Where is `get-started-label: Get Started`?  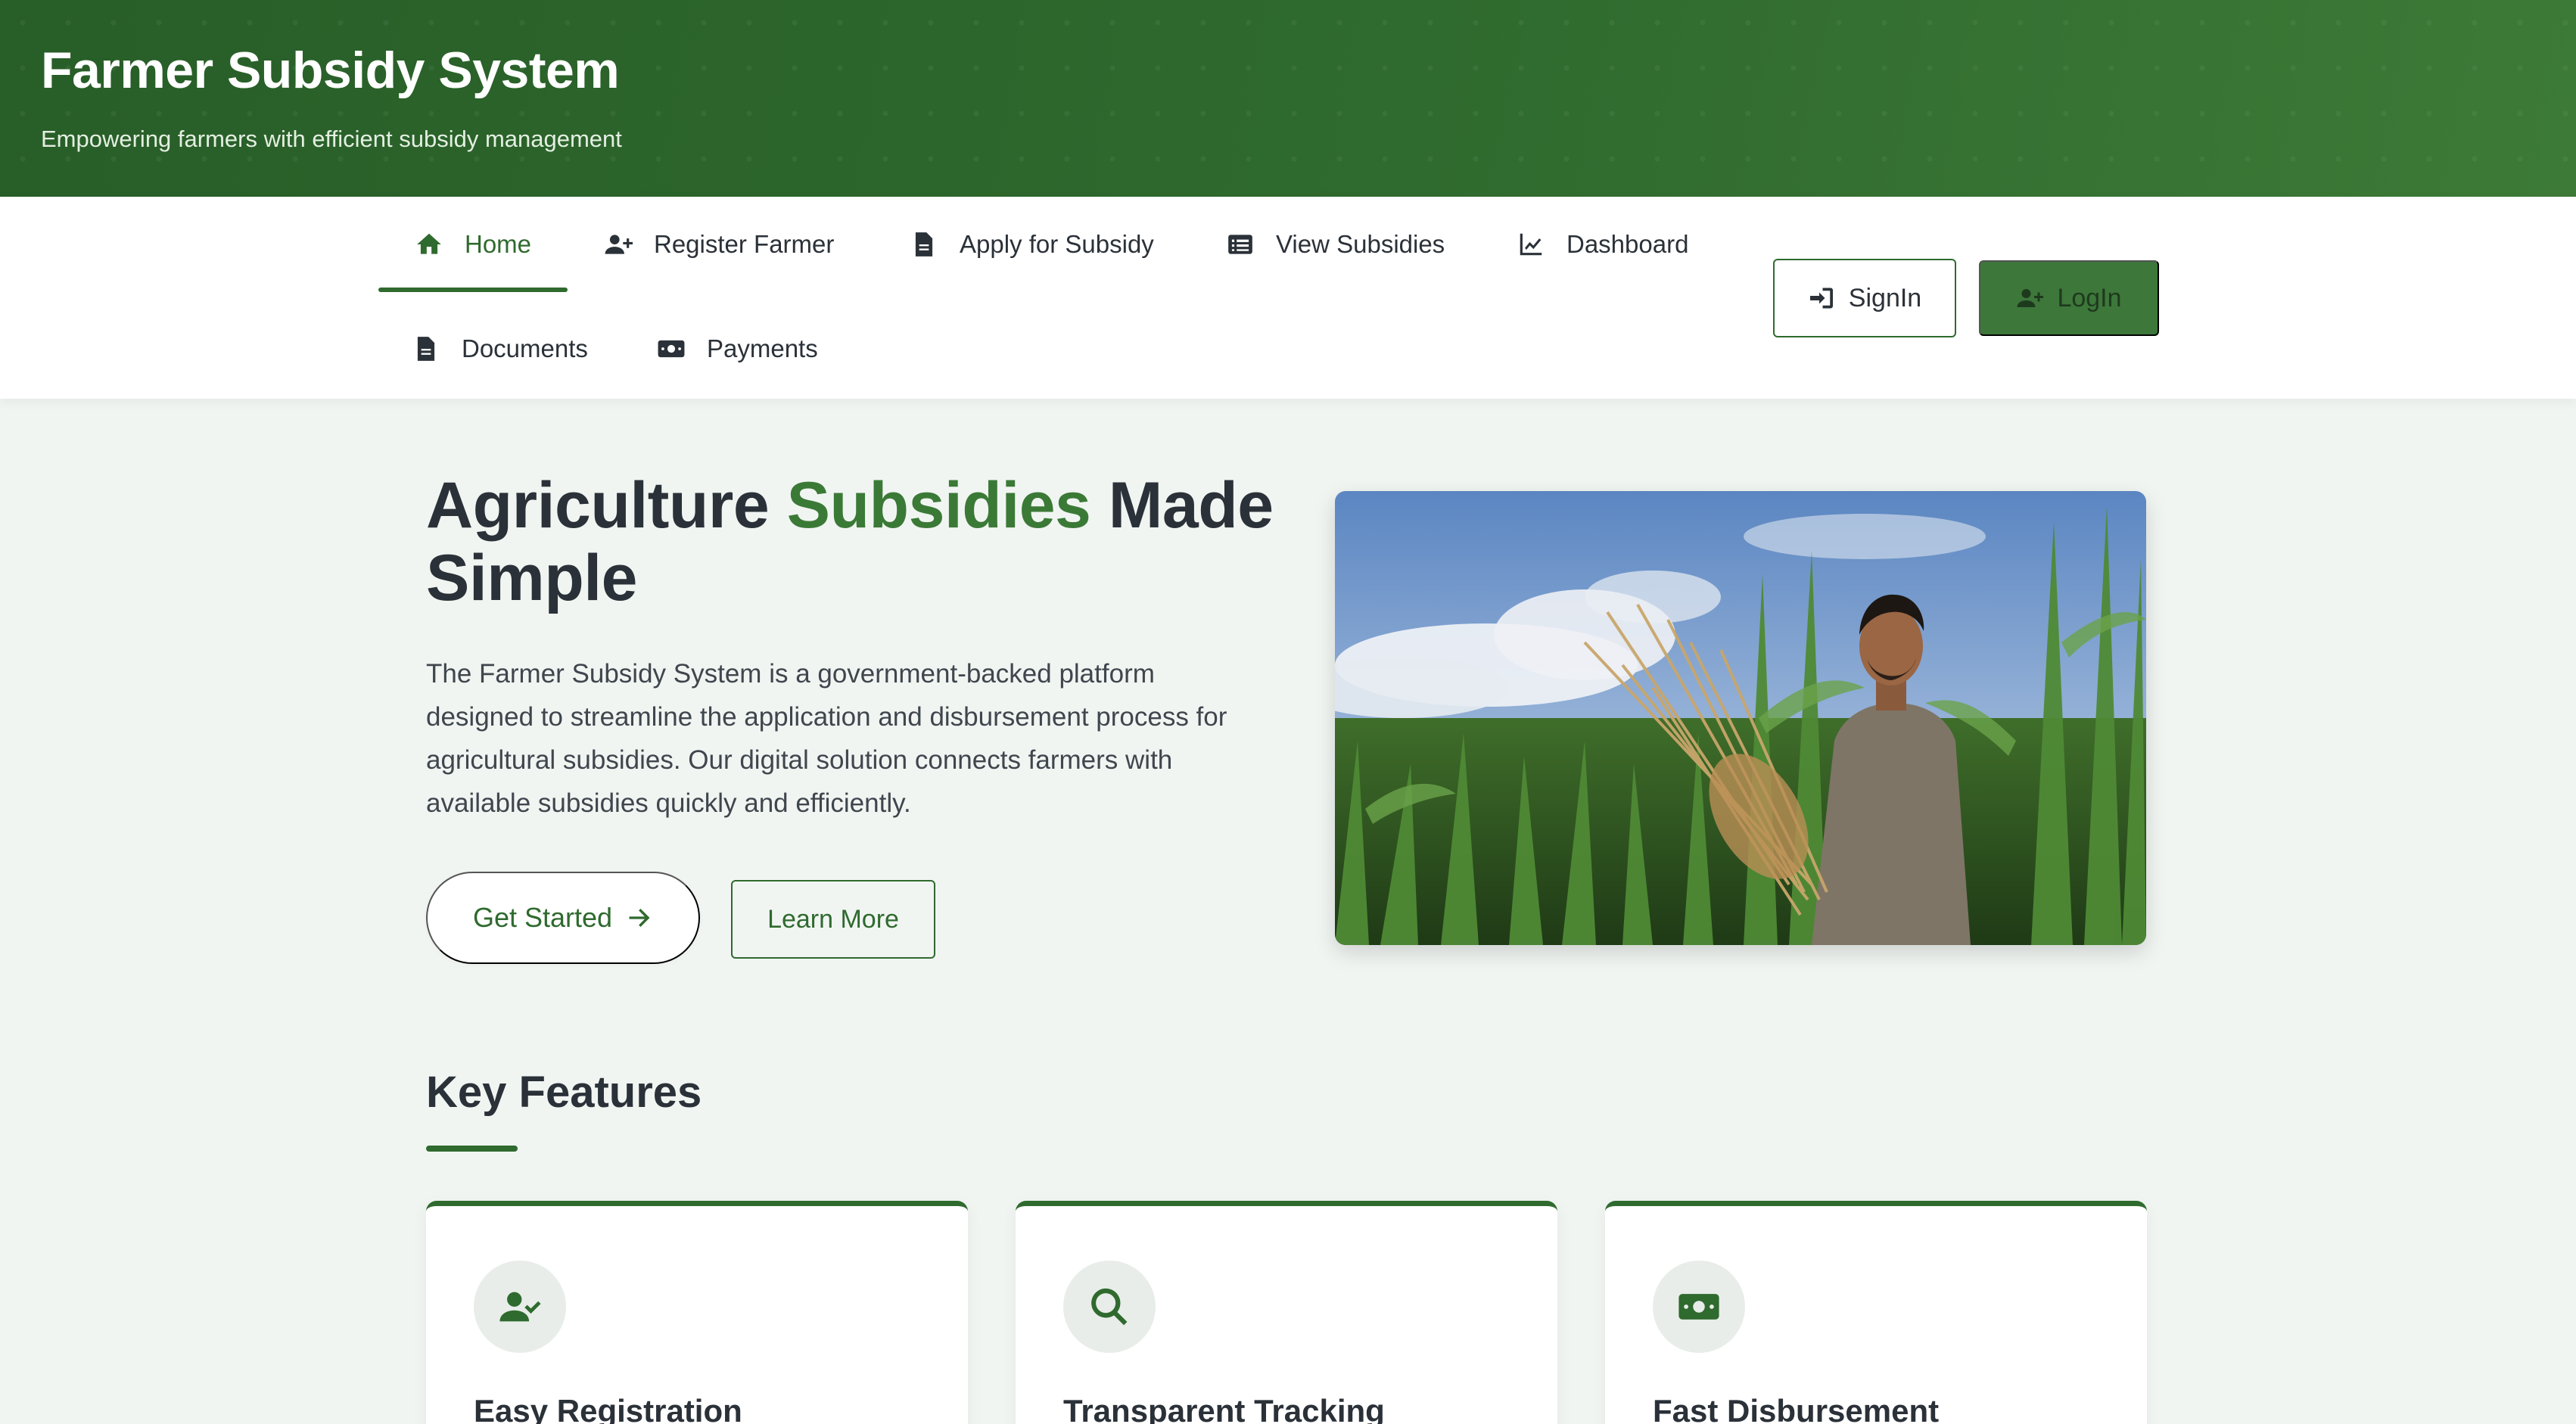 get-started-label: Get Started is located at coordinates (542, 917).